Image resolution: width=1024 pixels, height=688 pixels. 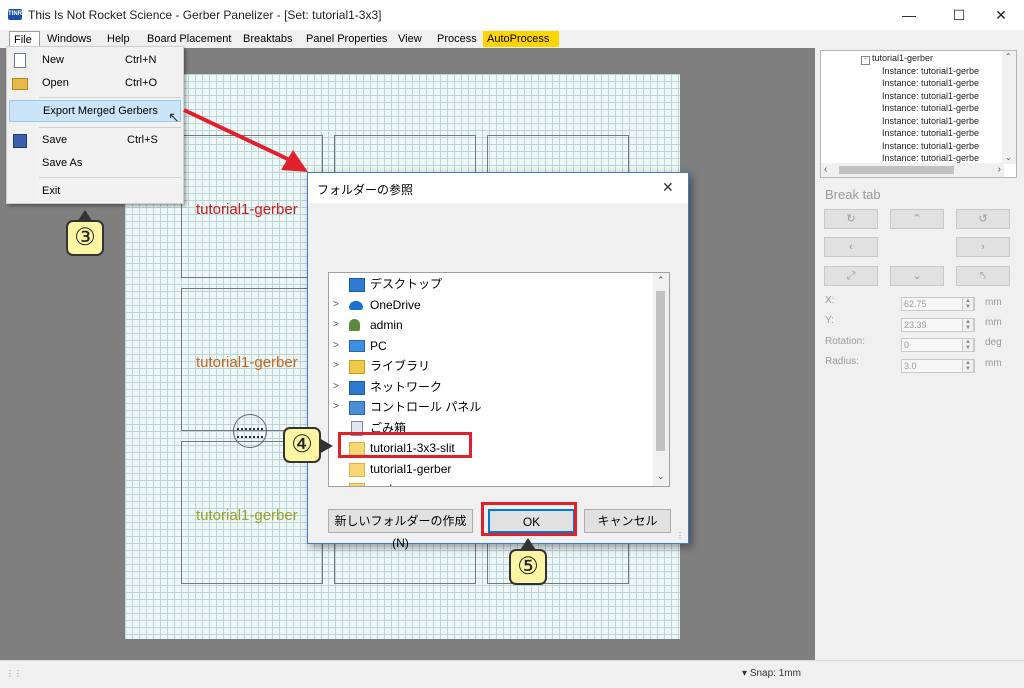 I want to click on move-left-button: ‹, so click(x=851, y=247).